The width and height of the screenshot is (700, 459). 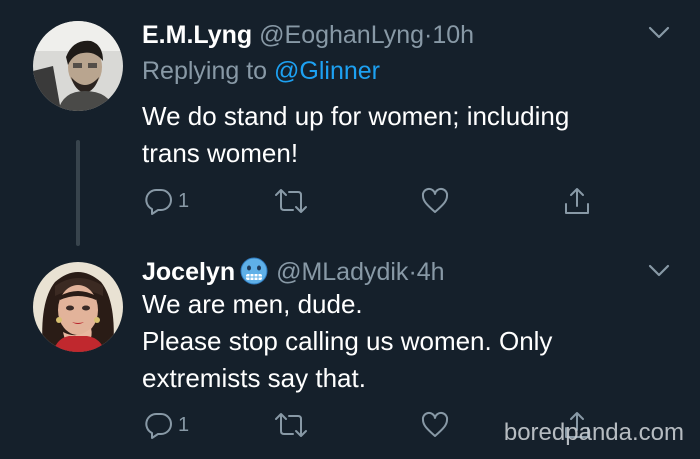 What do you see at coordinates (254, 378) in the screenshot?
I see `tweet-text-line: extremists say that.` at bounding box center [254, 378].